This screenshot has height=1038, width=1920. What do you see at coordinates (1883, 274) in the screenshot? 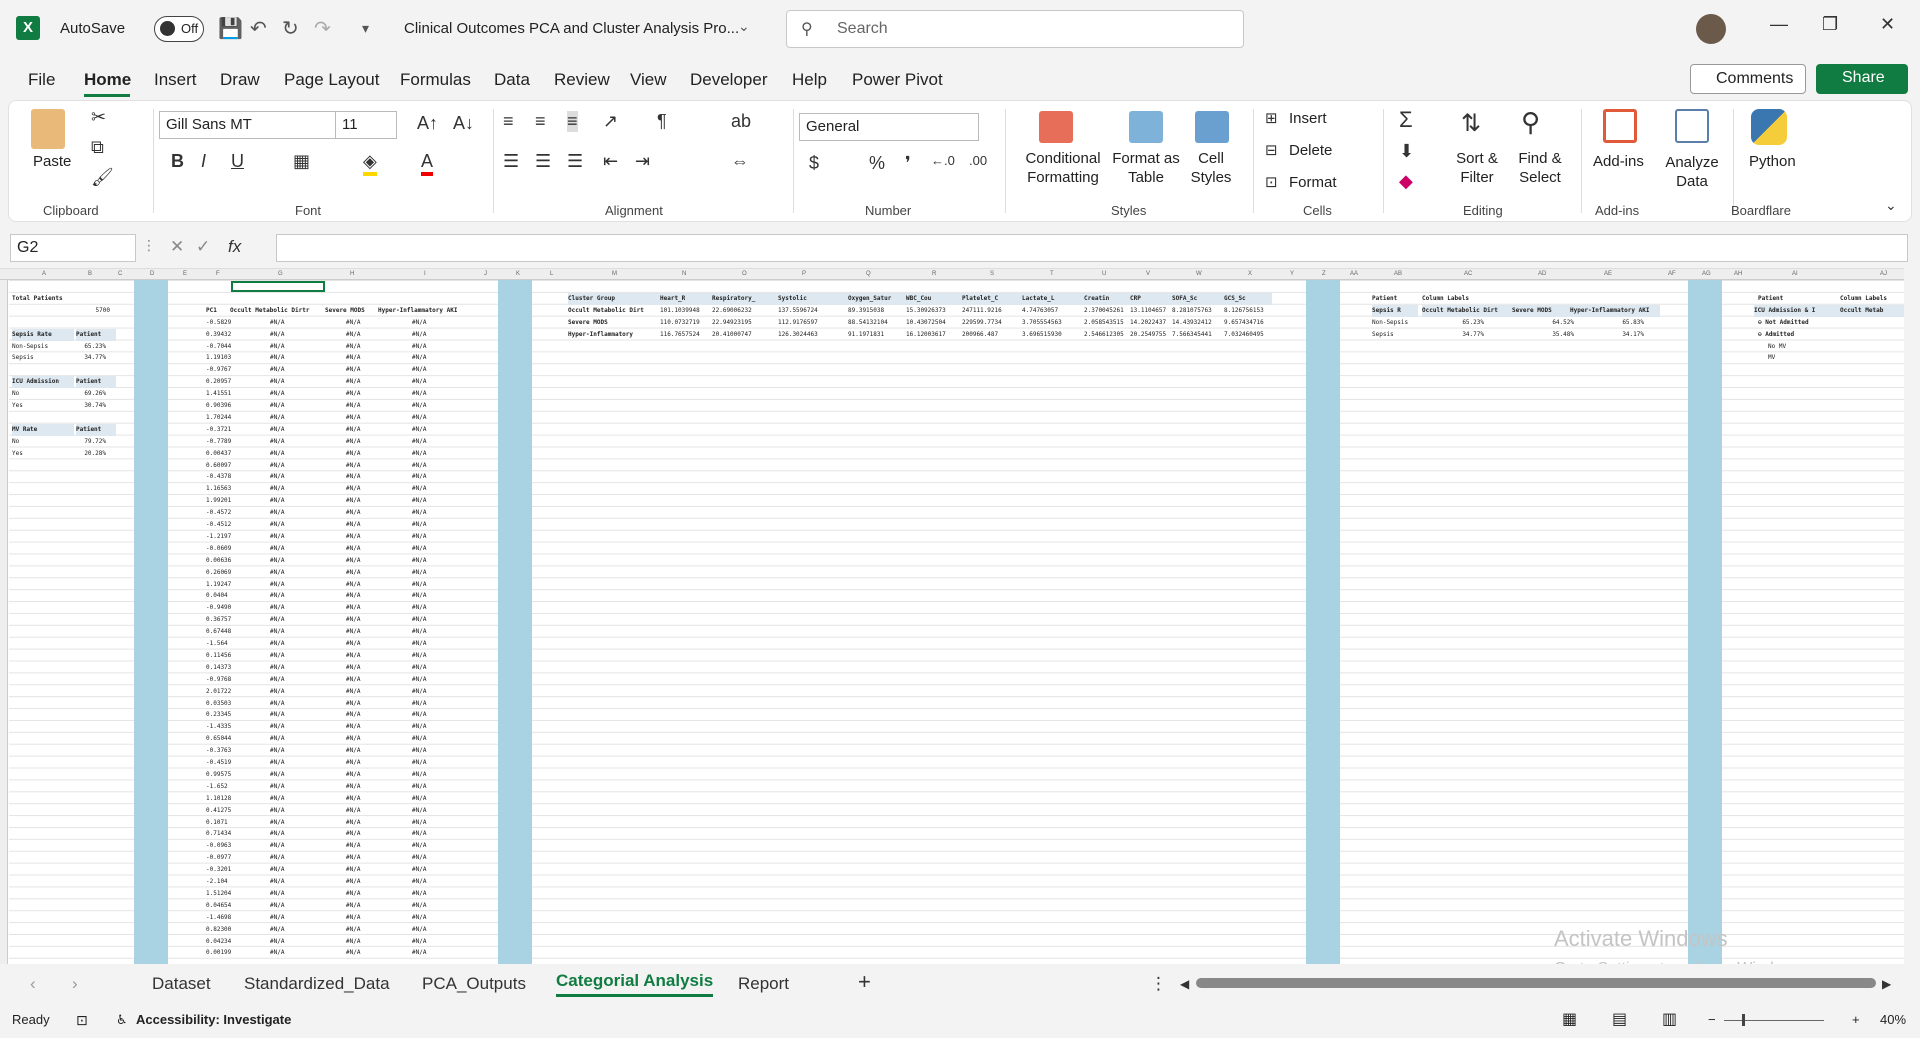
I see `column-letter: AJ` at bounding box center [1883, 274].